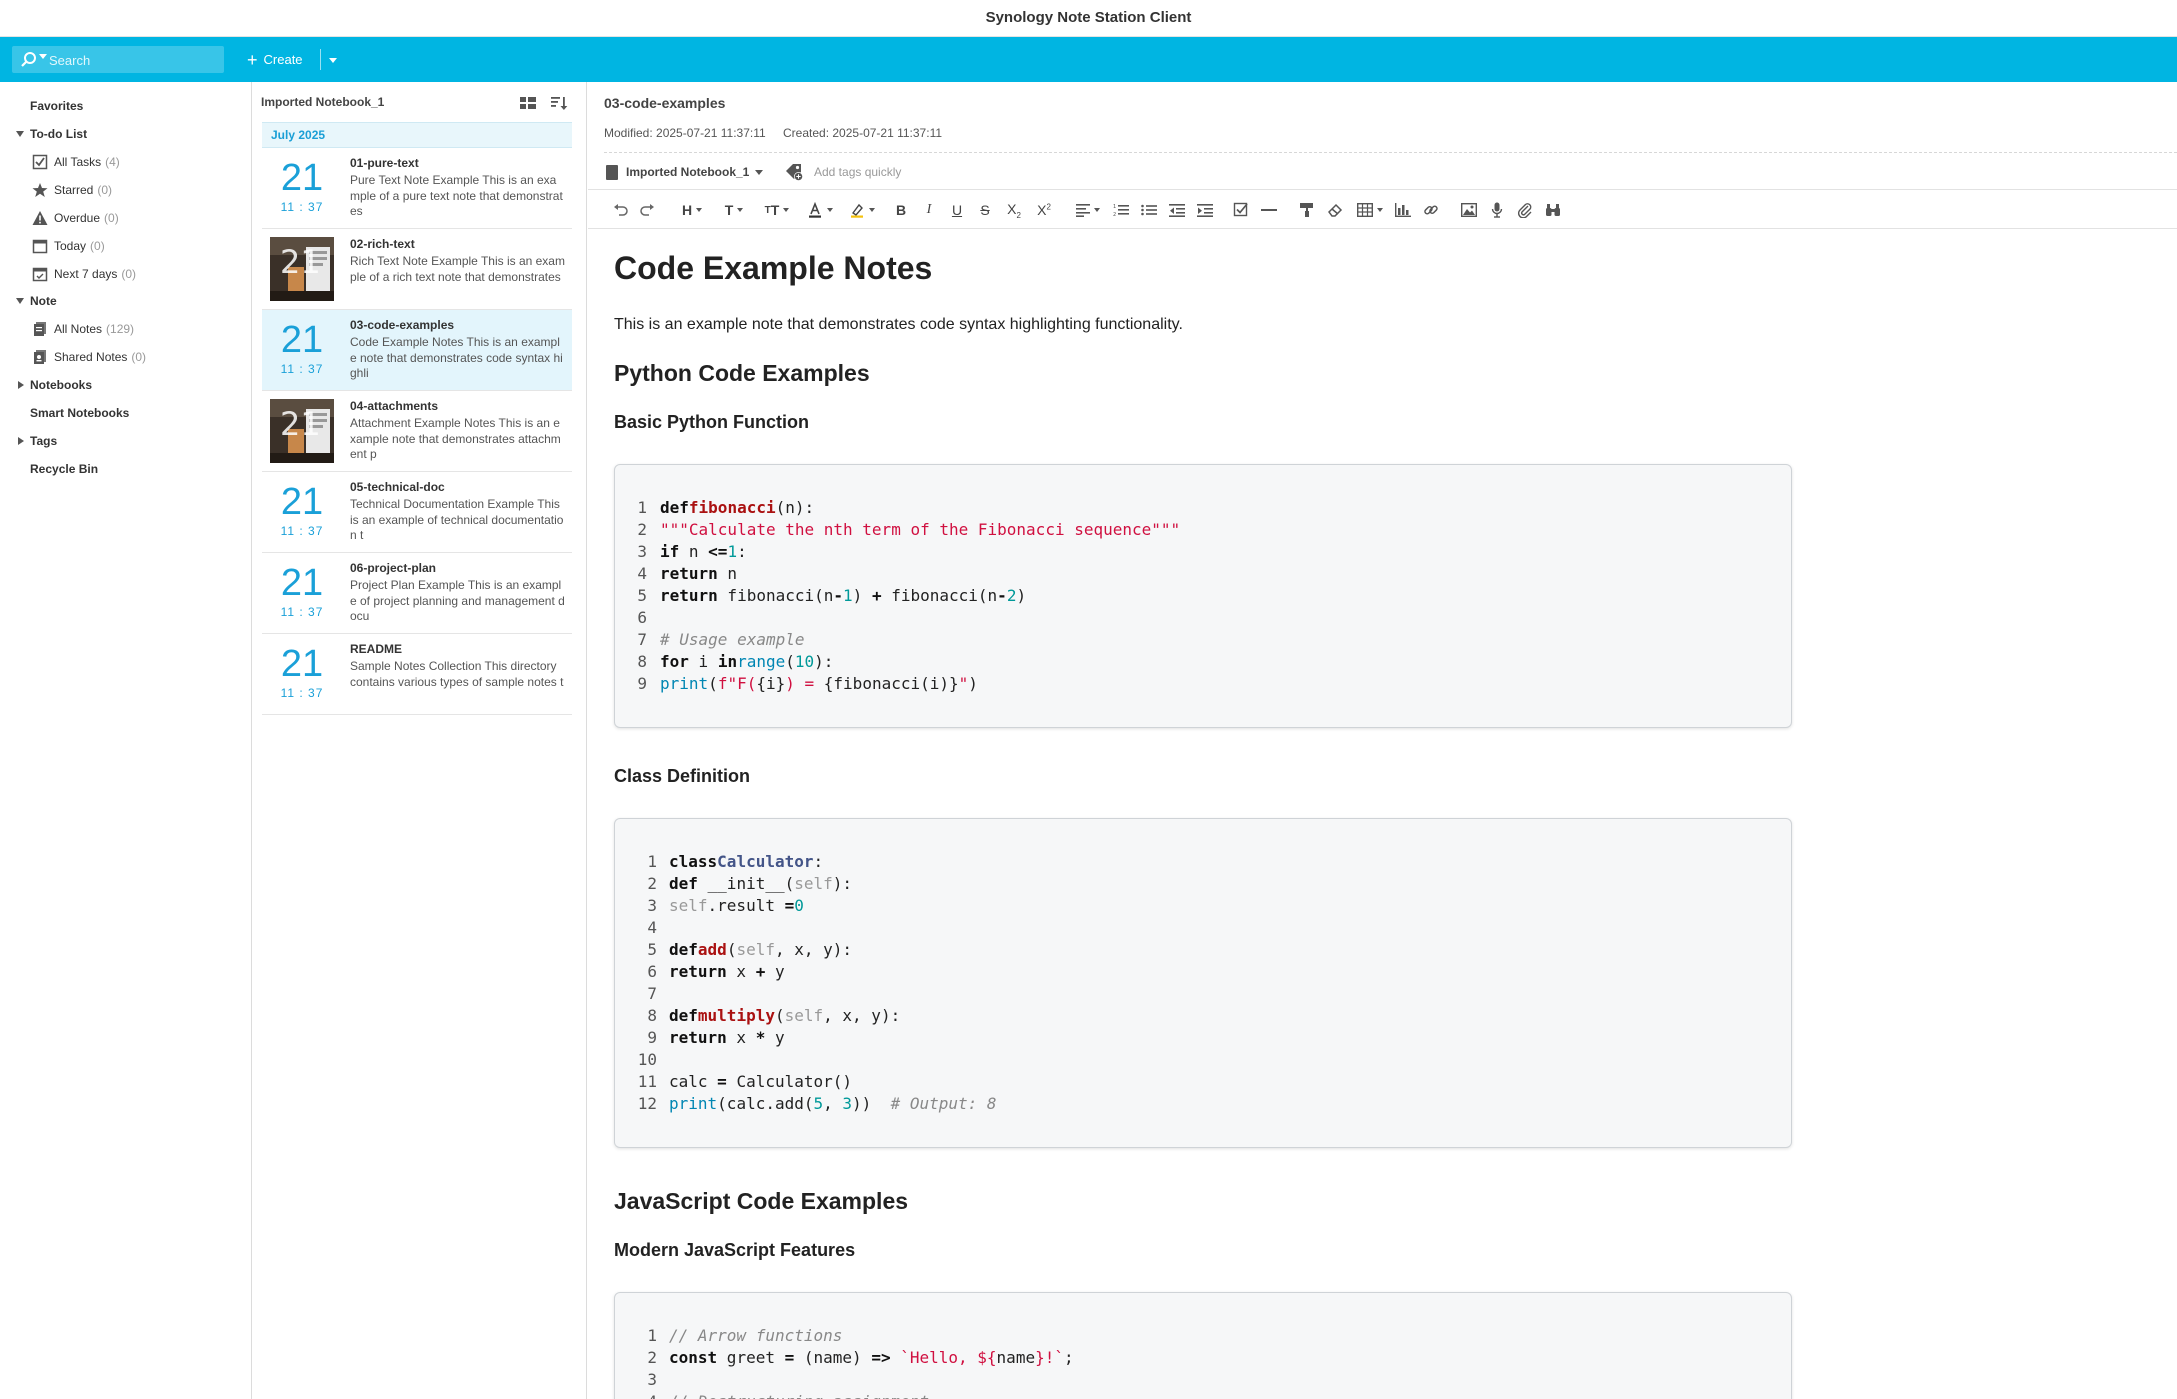  Describe the element at coordinates (1177, 210) in the screenshot. I see `outdent-icon` at that location.